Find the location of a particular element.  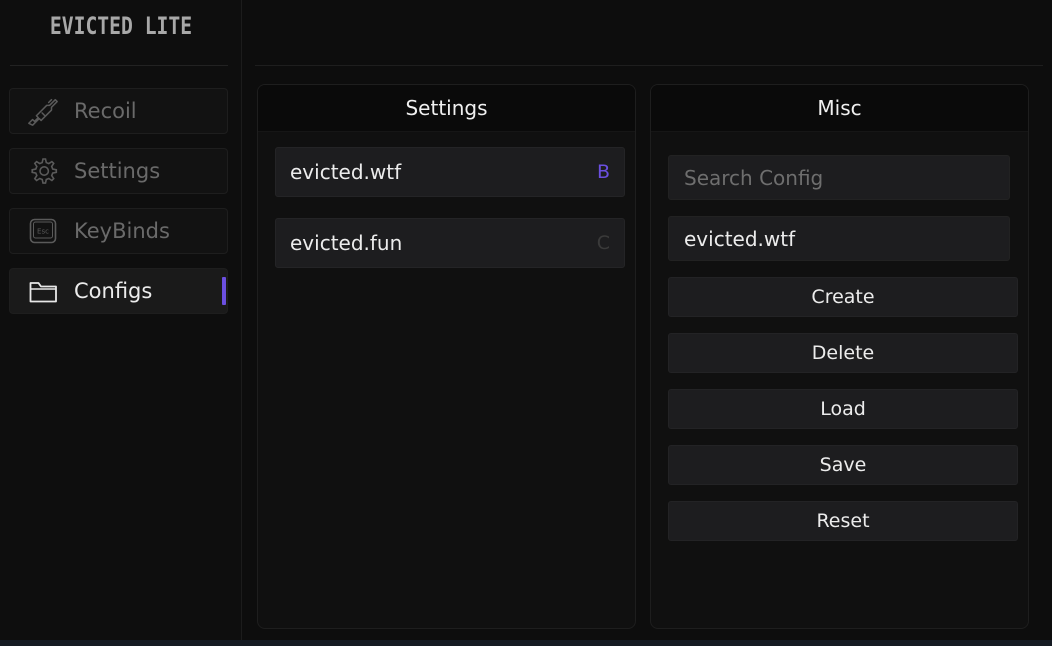

esc-key-icon: Esc is located at coordinates (43, 231).